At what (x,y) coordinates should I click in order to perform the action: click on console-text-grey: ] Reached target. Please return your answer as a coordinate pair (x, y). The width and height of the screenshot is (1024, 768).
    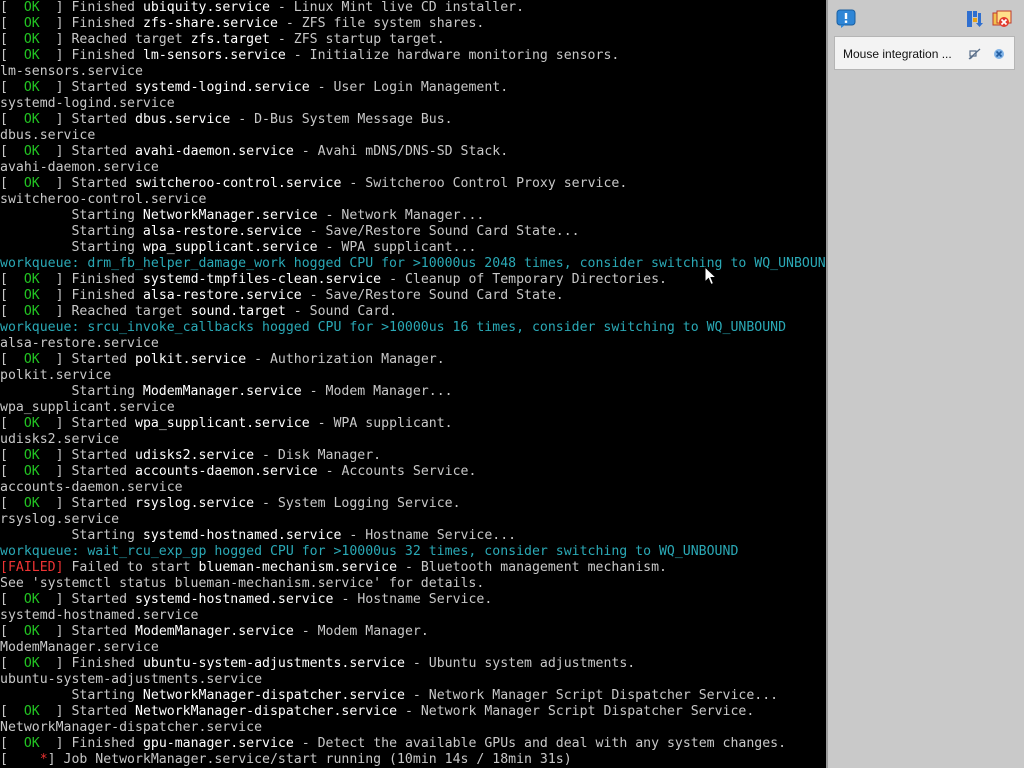
    Looking at the image, I should click on (115, 311).